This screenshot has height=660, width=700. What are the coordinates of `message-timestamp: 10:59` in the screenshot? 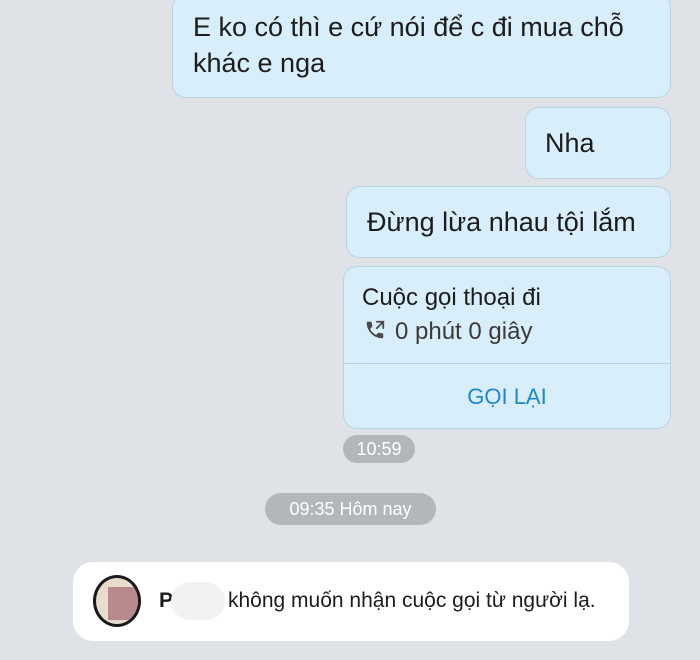 It's located at (379, 449).